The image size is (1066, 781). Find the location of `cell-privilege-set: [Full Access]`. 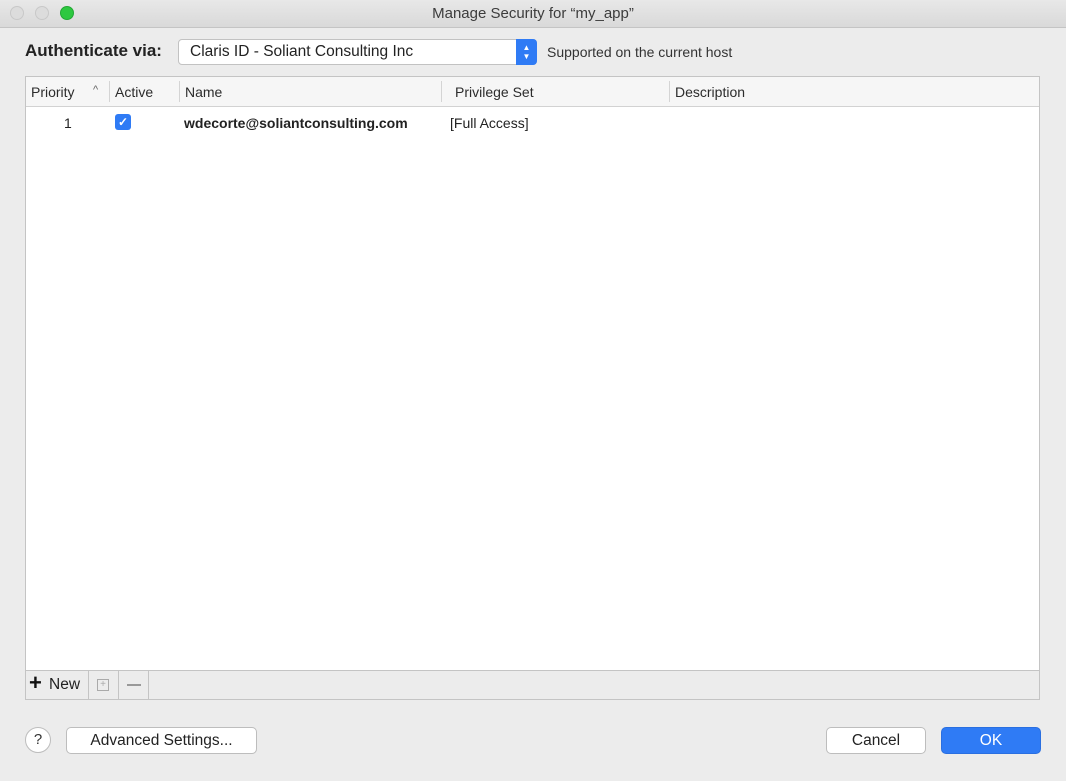

cell-privilege-set: [Full Access] is located at coordinates (489, 123).